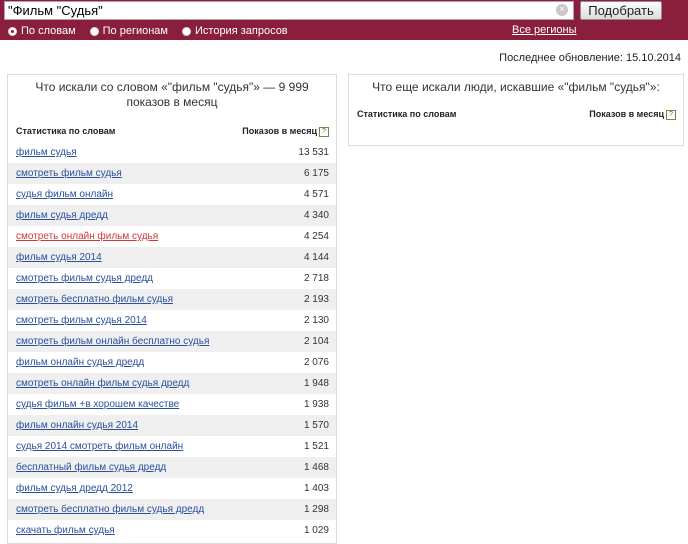 The height and width of the screenshot is (544, 688). What do you see at coordinates (102, 383) in the screenshot?
I see `phrase-link: смотреть онлайн фильм судья дредд` at bounding box center [102, 383].